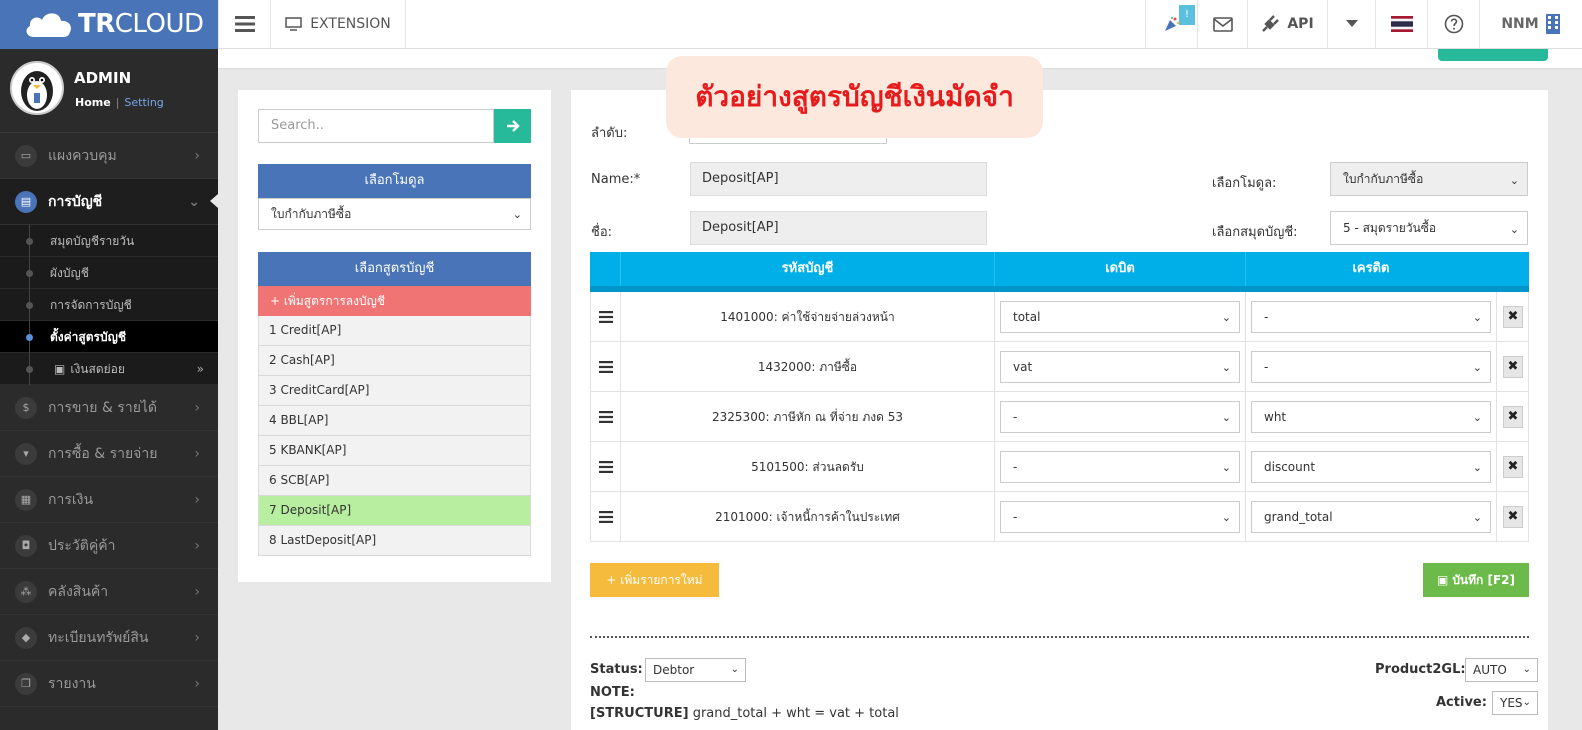 The width and height of the screenshot is (1582, 730). What do you see at coordinates (394, 511) in the screenshot?
I see `formula-item-active: 7 Deposit[AP]` at bounding box center [394, 511].